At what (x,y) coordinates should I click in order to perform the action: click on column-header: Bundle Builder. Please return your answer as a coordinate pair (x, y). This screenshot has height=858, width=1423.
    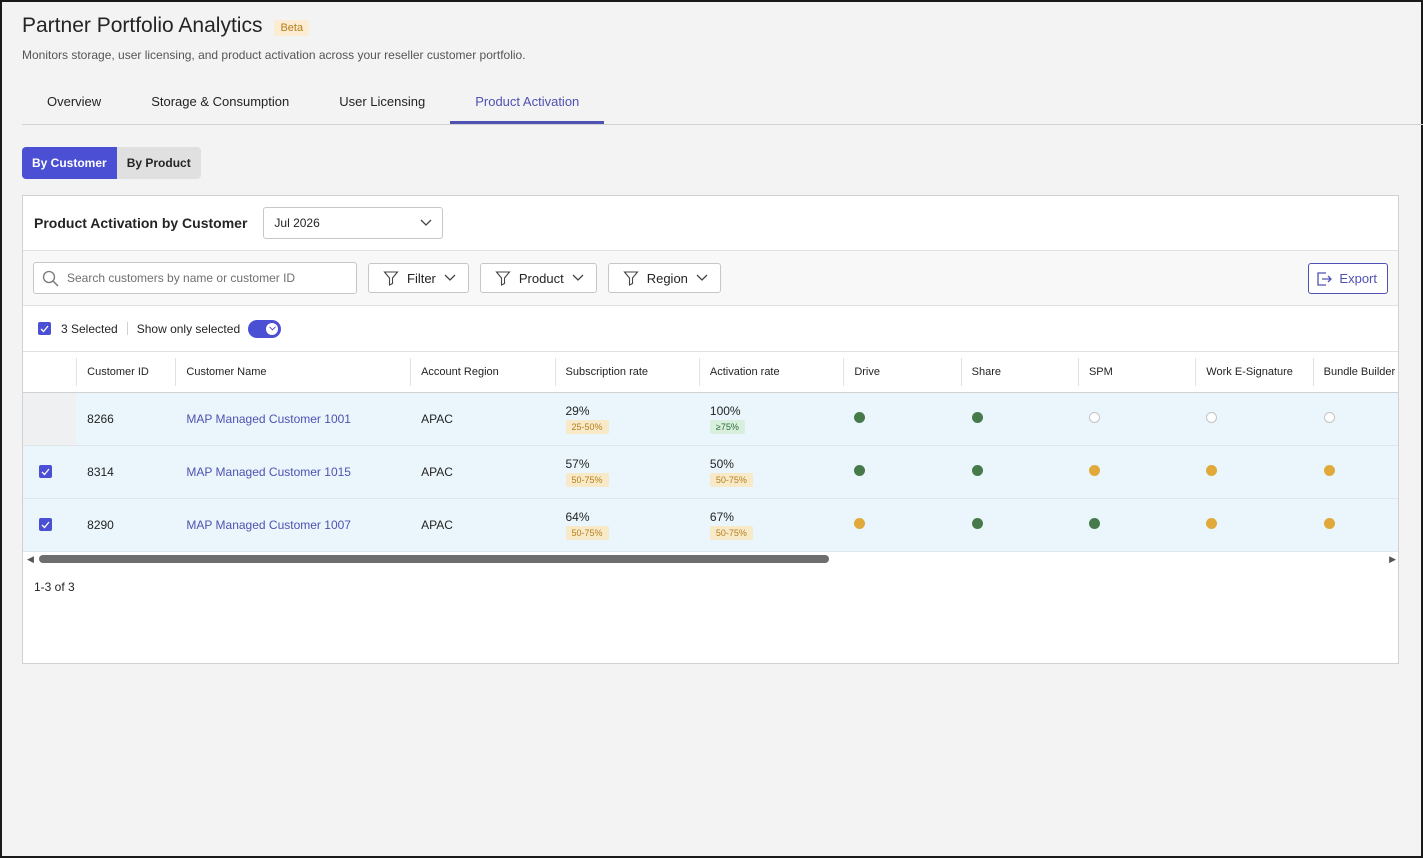
    Looking at the image, I should click on (1355, 372).